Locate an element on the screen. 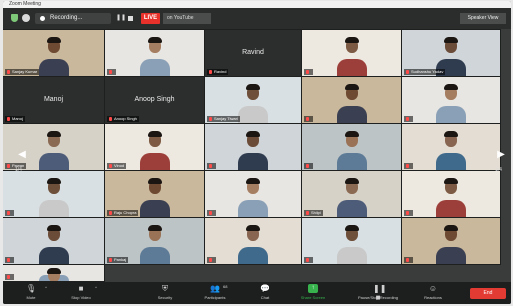 The height and width of the screenshot is (306, 513). share-screen-icon: ↑ is located at coordinates (313, 288).